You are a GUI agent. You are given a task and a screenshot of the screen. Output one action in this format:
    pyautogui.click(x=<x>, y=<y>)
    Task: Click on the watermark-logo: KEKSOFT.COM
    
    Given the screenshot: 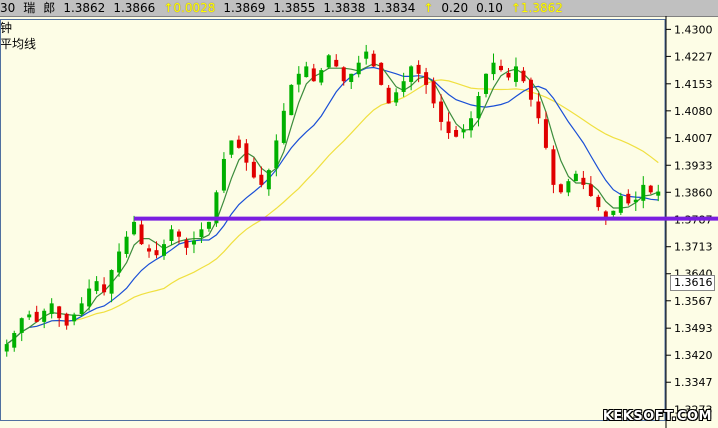 What is the action you would take?
    pyautogui.click(x=657, y=416)
    